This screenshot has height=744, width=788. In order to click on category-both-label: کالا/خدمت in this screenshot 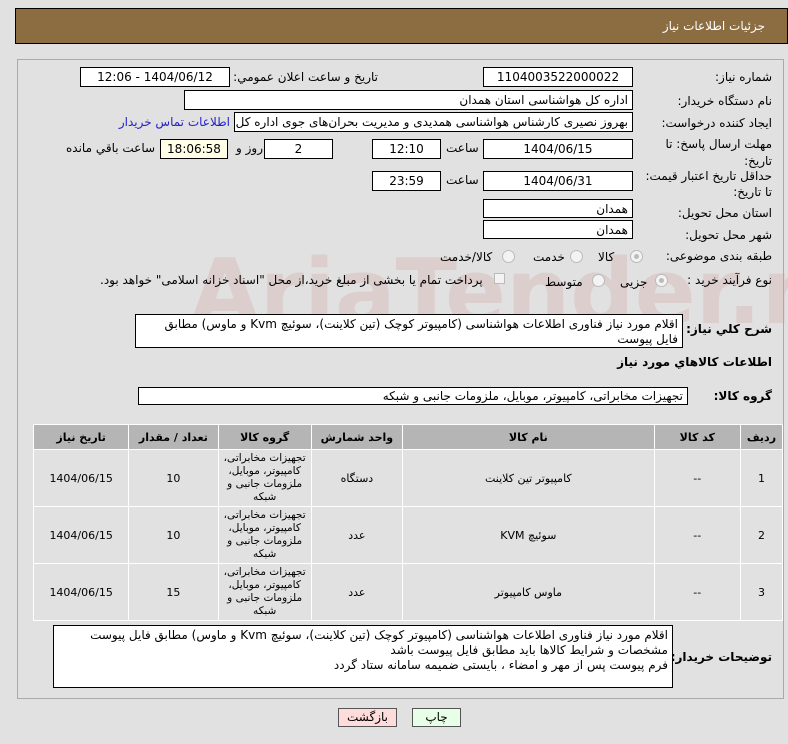, I will do `click(466, 257)`.